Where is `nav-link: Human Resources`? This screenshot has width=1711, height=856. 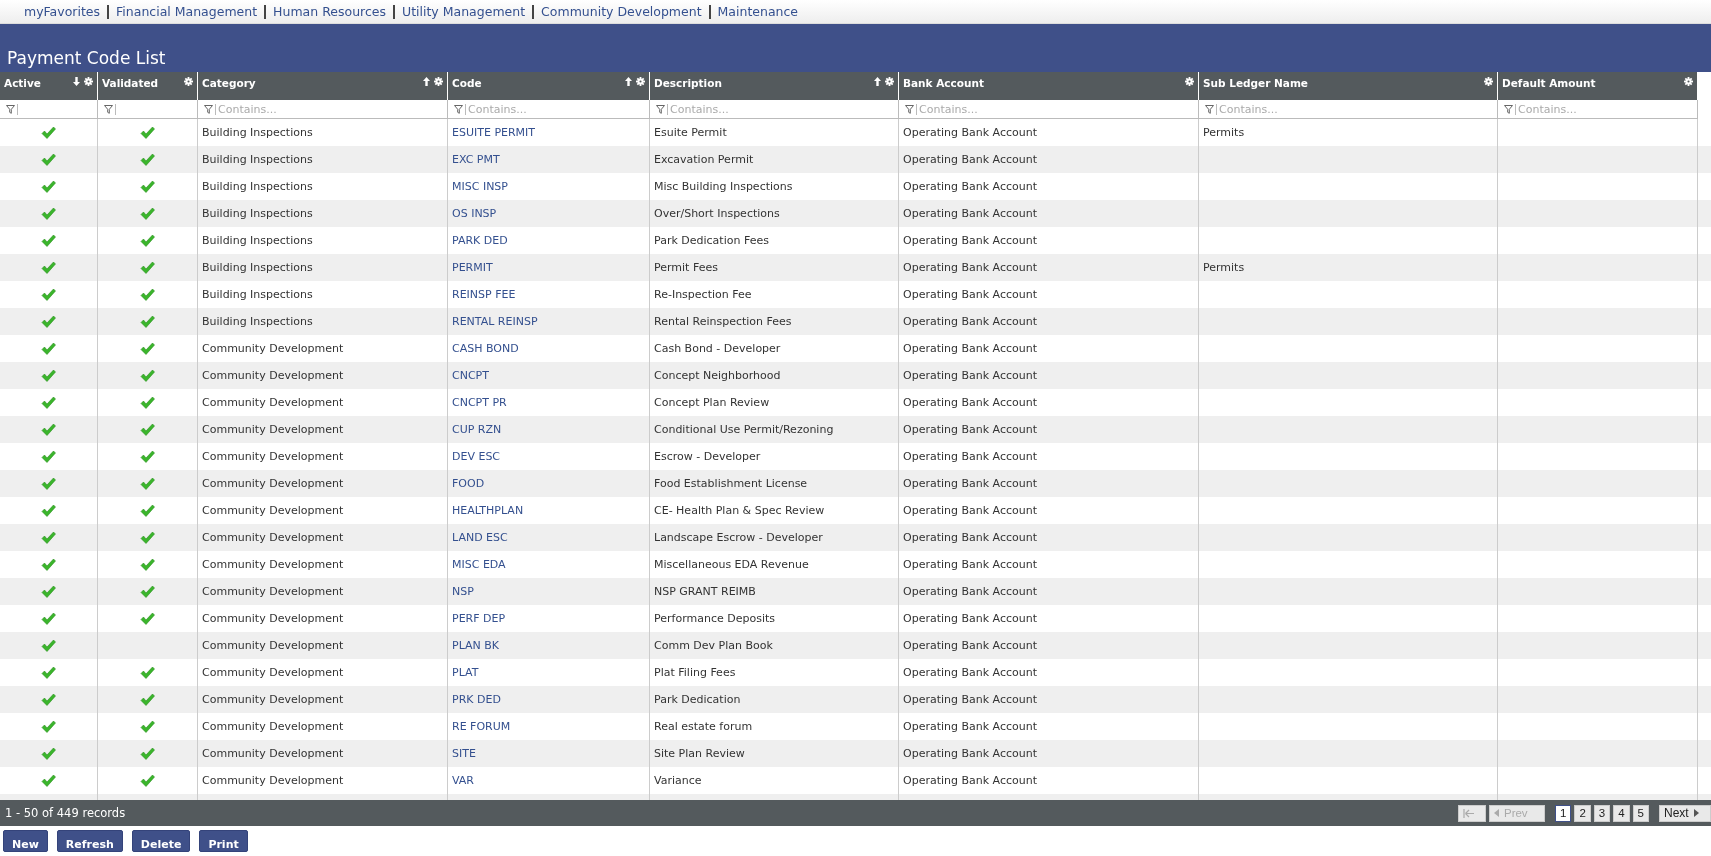 nav-link: Human Resources is located at coordinates (329, 11).